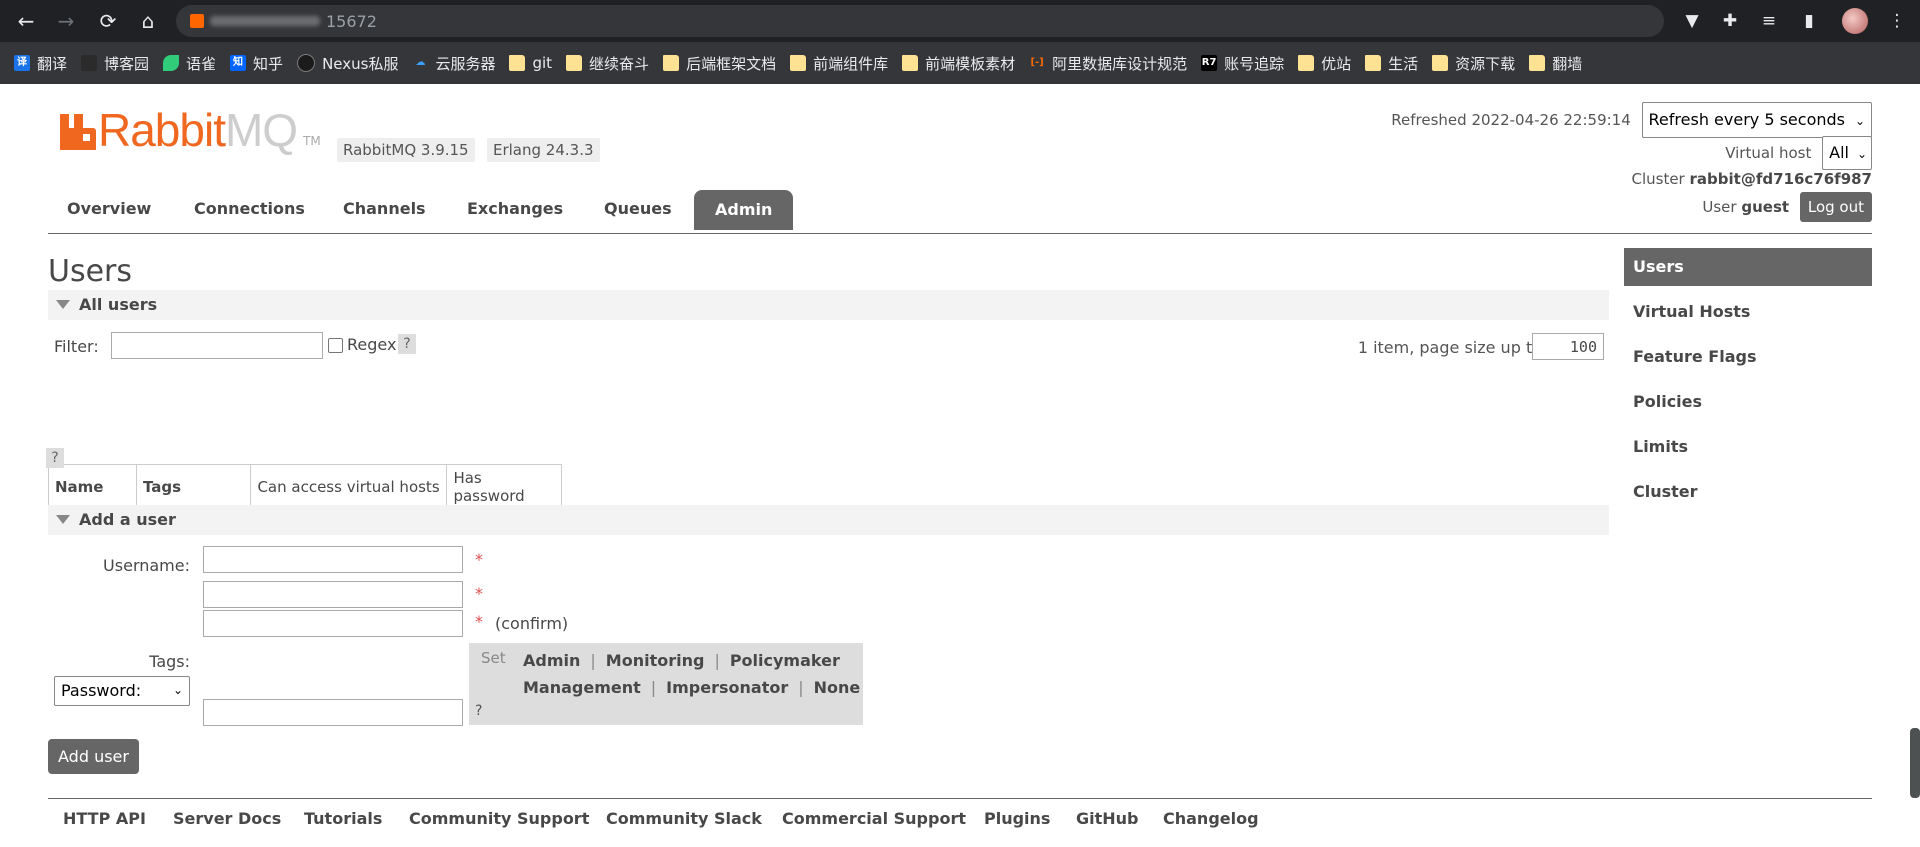  Describe the element at coordinates (1017, 818) in the screenshot. I see `footer-link-plugins: Plugins` at that location.